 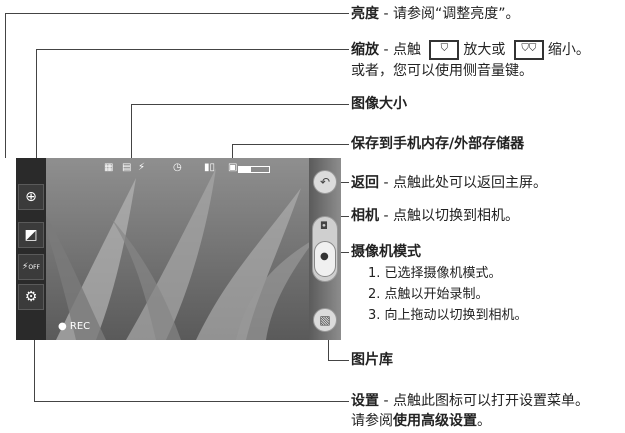 I want to click on settings-title: 设置, so click(x=365, y=401).